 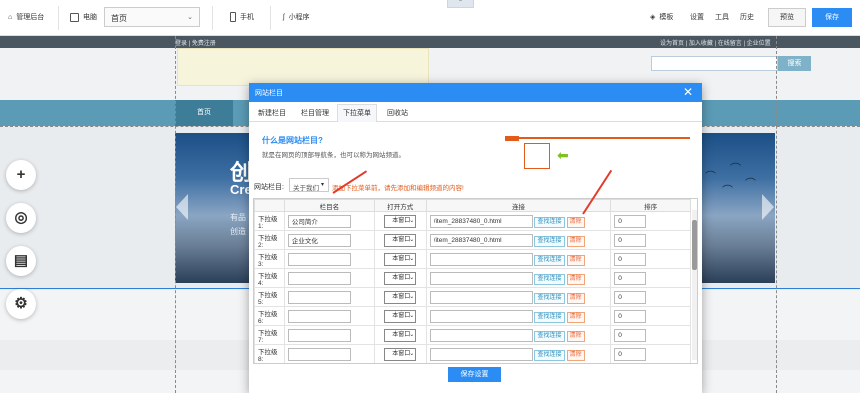 I want to click on banner-next-arrow-icon, so click(x=768, y=207).